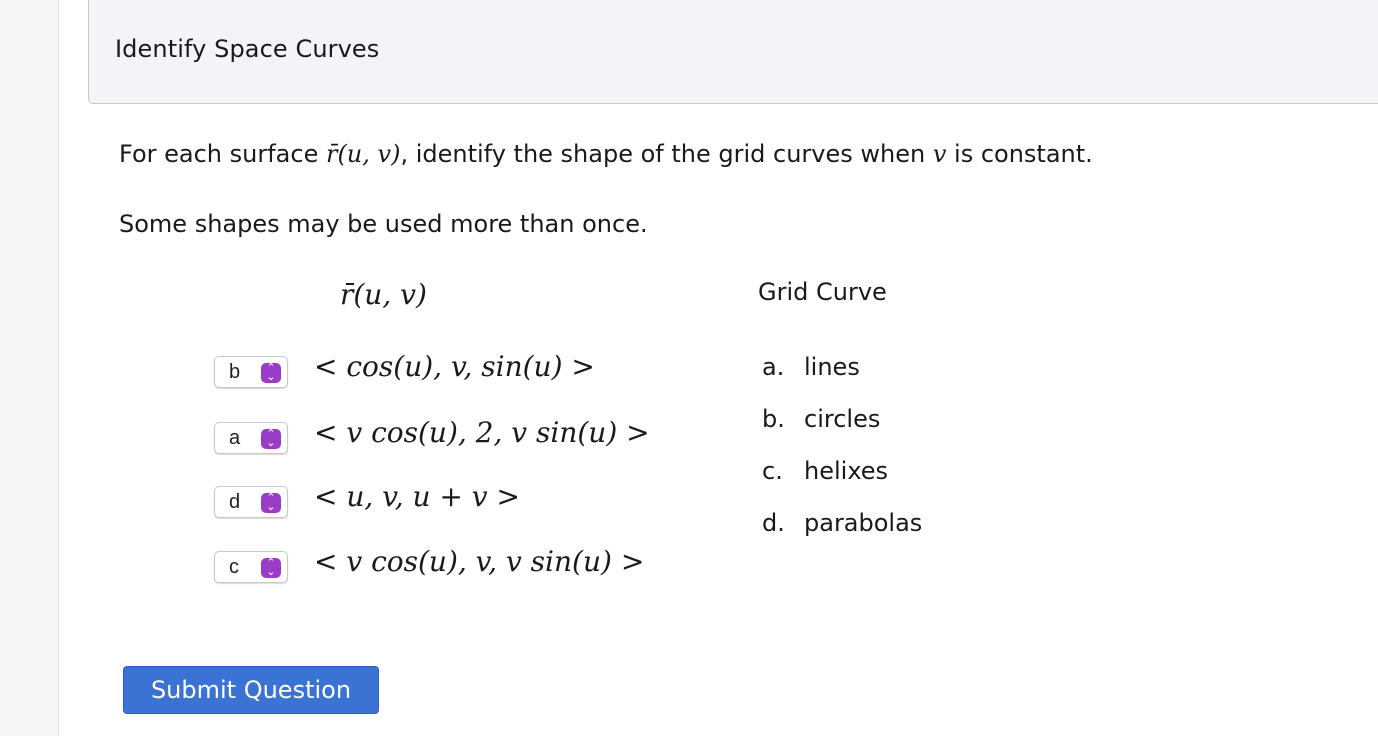 The width and height of the screenshot is (1378, 736). I want to click on answer-select: c ⌃ ⌄, so click(251, 567).